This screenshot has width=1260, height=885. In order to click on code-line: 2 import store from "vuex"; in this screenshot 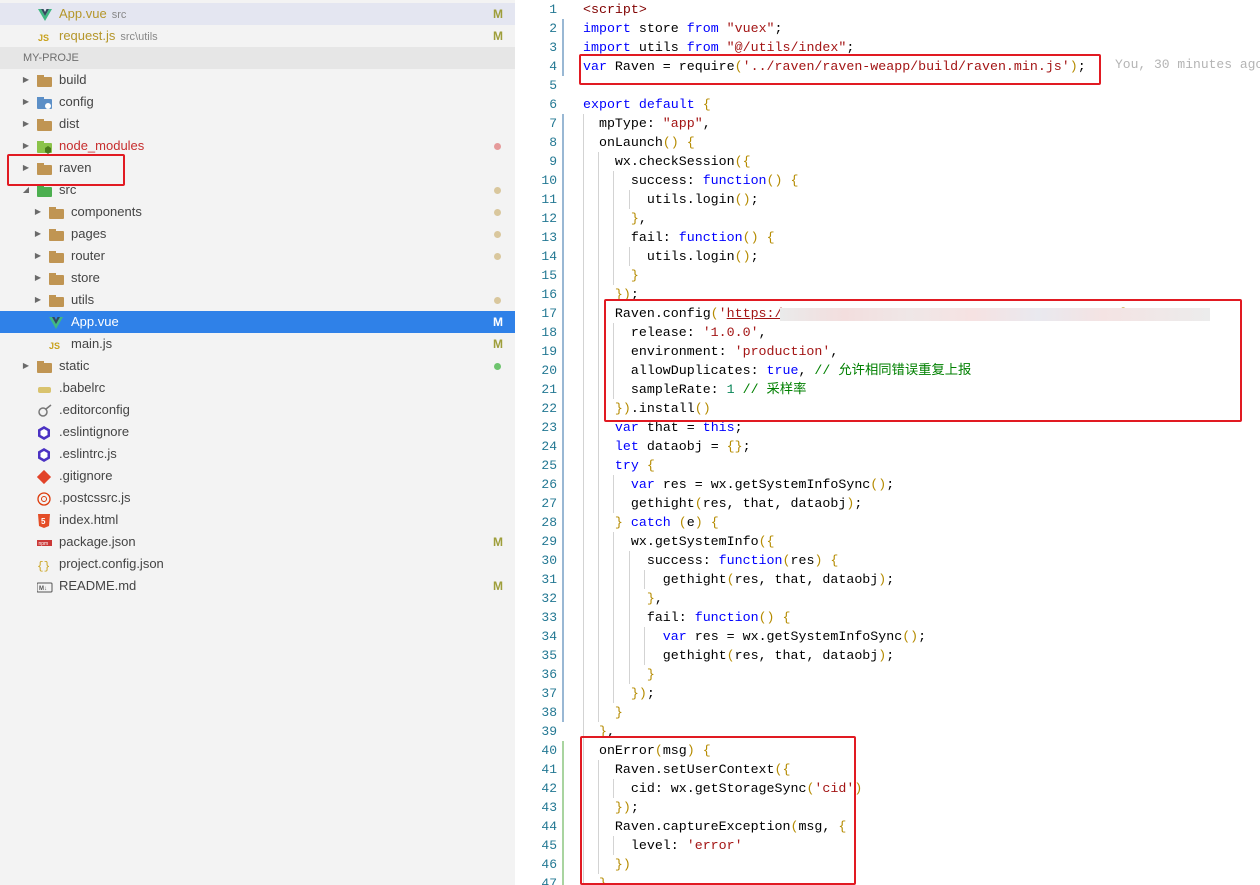, I will do `click(887, 28)`.